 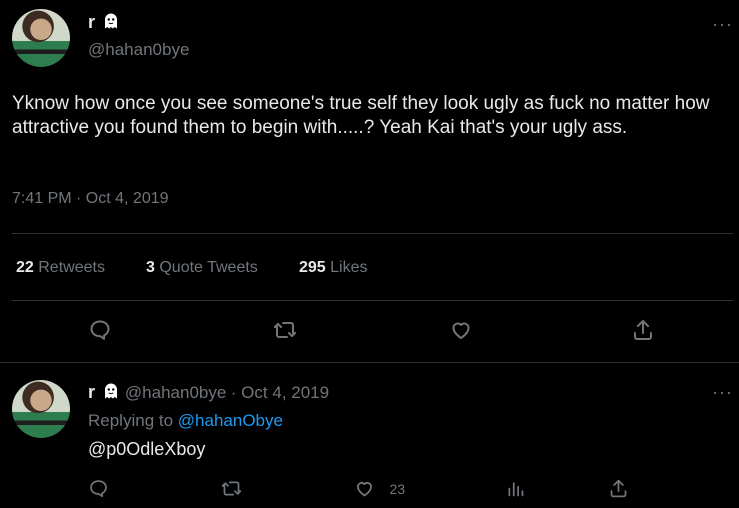 What do you see at coordinates (230, 420) in the screenshot?
I see `replying-to-handle: @hahanObye` at bounding box center [230, 420].